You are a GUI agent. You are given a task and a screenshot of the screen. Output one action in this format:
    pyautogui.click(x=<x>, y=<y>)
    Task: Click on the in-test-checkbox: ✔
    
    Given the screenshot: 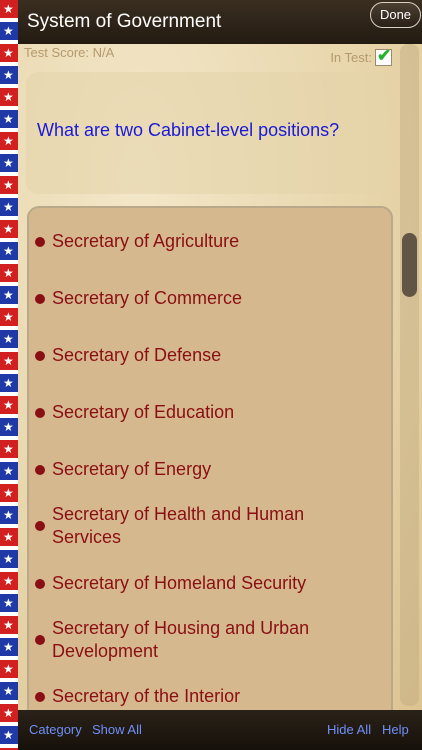 What is the action you would take?
    pyautogui.click(x=383, y=56)
    